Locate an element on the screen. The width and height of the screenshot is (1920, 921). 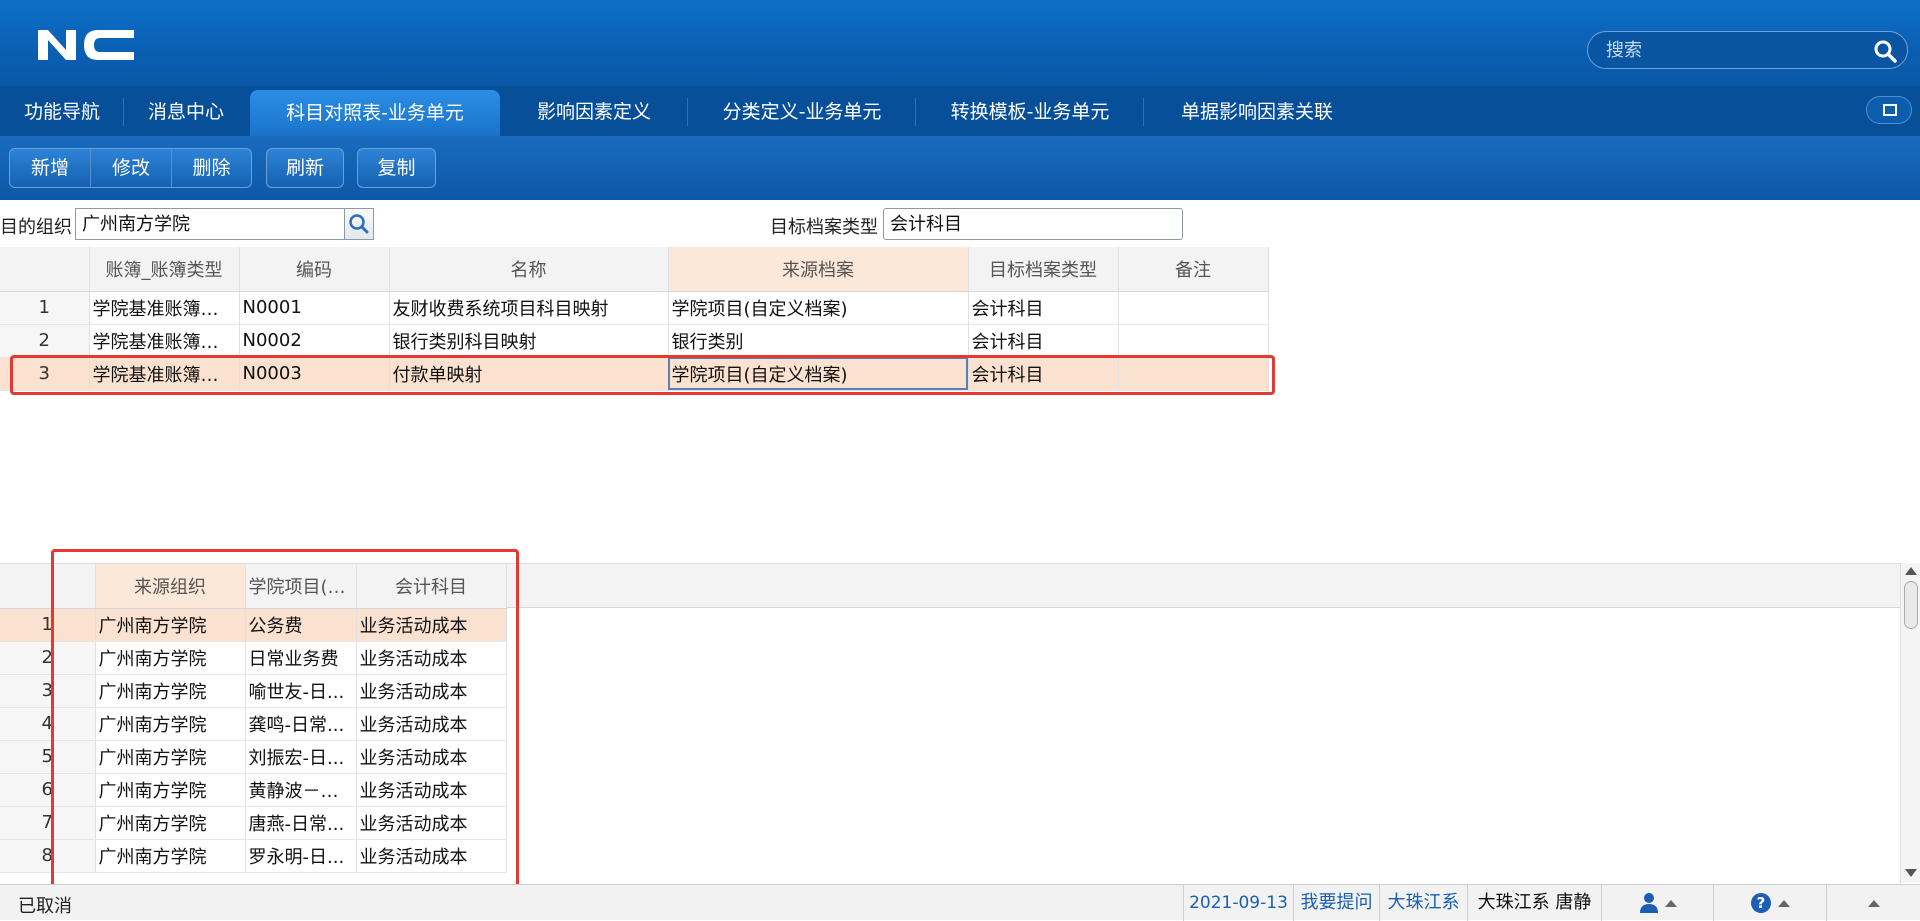
scroll-down-icon is located at coordinates (1911, 873).